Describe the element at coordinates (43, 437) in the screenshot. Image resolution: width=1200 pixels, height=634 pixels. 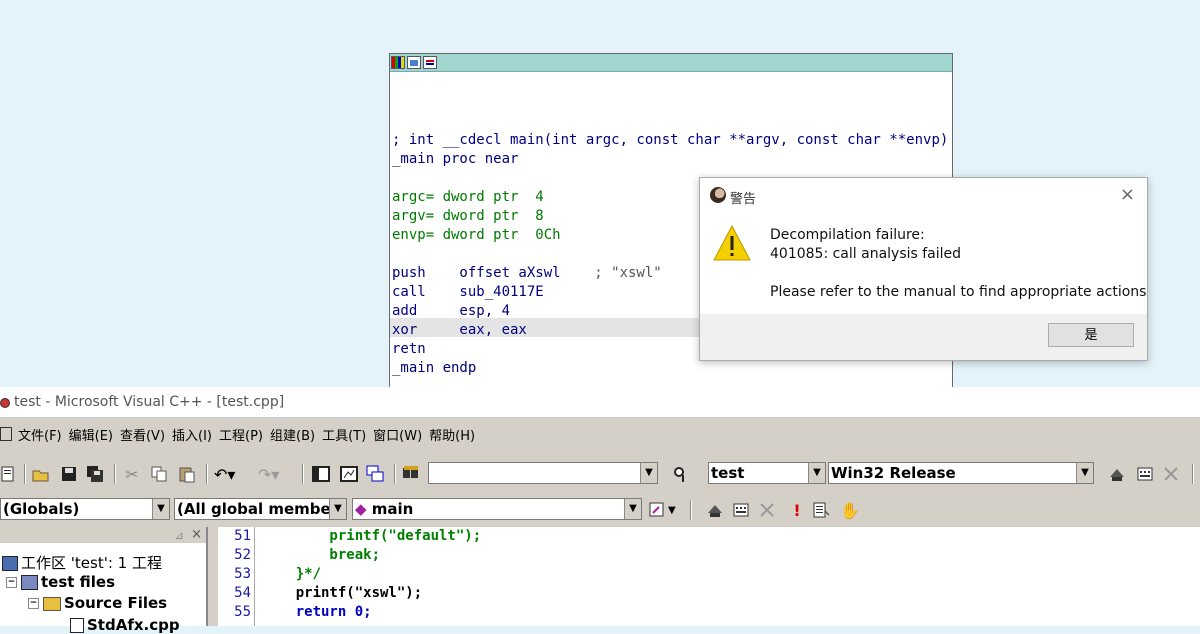
I see `menu-file: 文件(F)` at that location.